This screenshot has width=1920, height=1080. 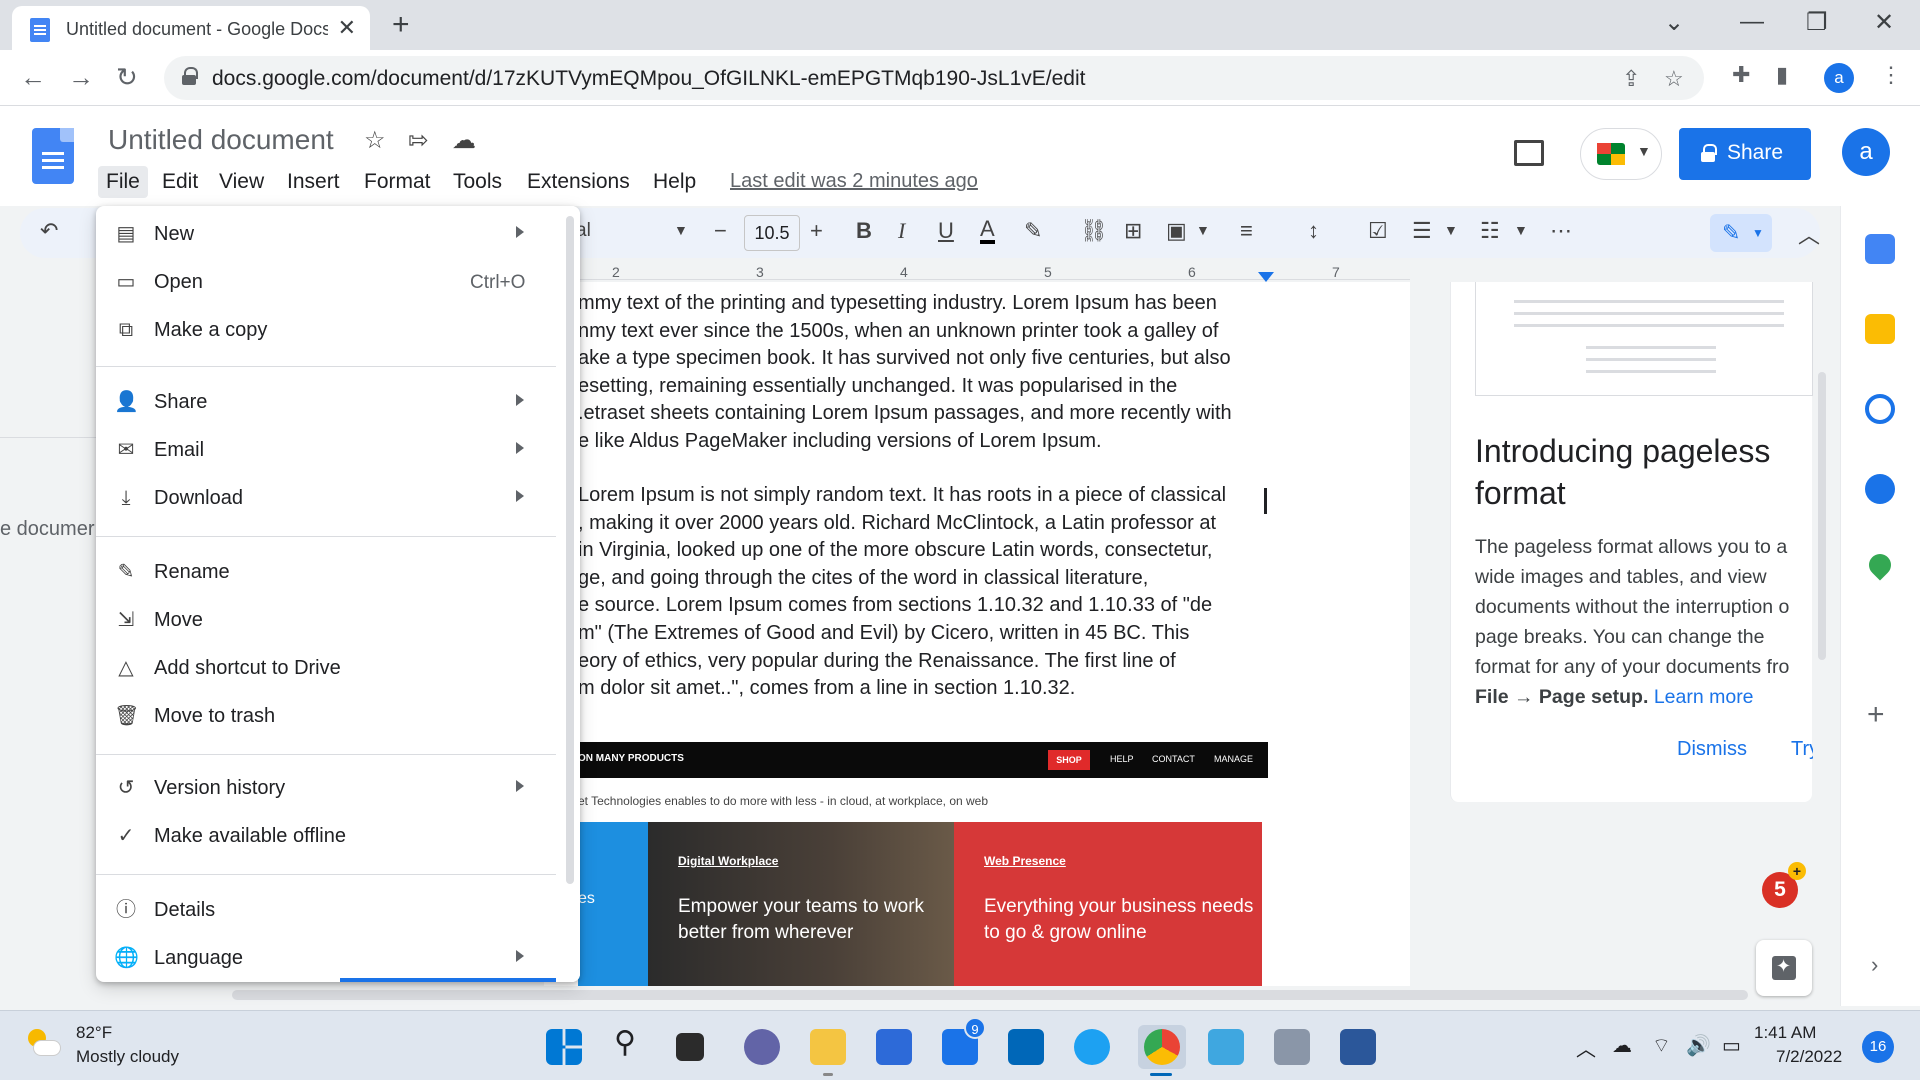 What do you see at coordinates (1094, 231) in the screenshot?
I see `link-icon: ⛓` at bounding box center [1094, 231].